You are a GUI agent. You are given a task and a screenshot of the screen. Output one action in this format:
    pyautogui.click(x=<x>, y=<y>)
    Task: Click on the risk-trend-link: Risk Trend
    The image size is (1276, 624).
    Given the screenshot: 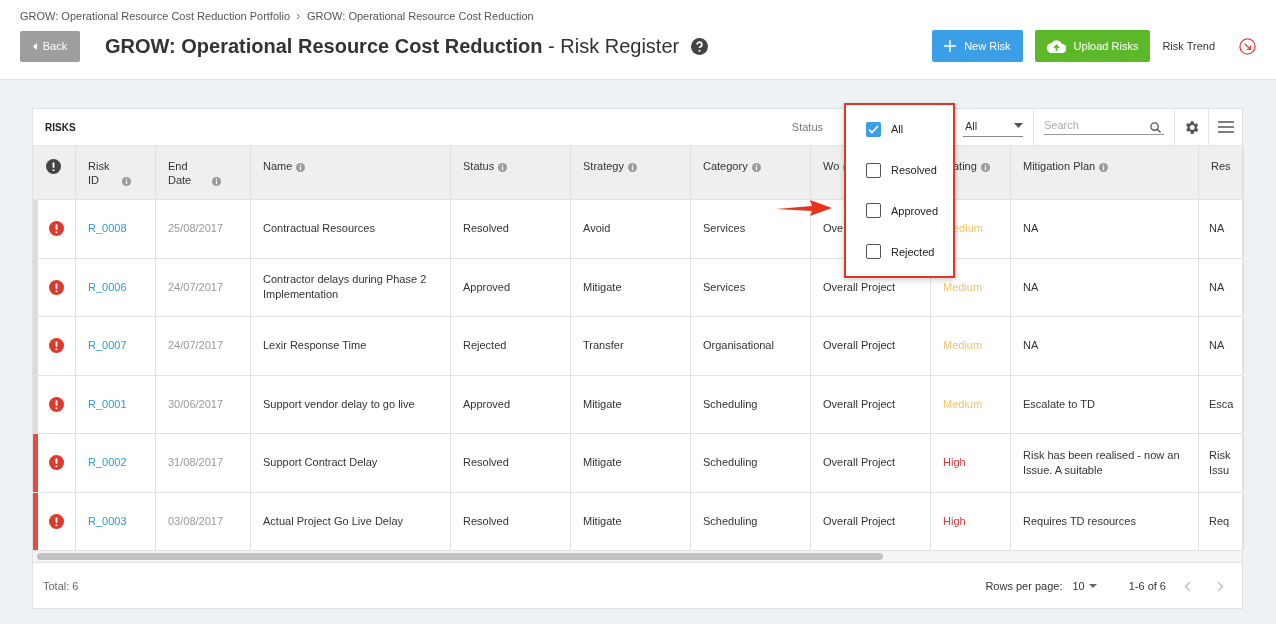 What is the action you would take?
    pyautogui.click(x=1188, y=46)
    